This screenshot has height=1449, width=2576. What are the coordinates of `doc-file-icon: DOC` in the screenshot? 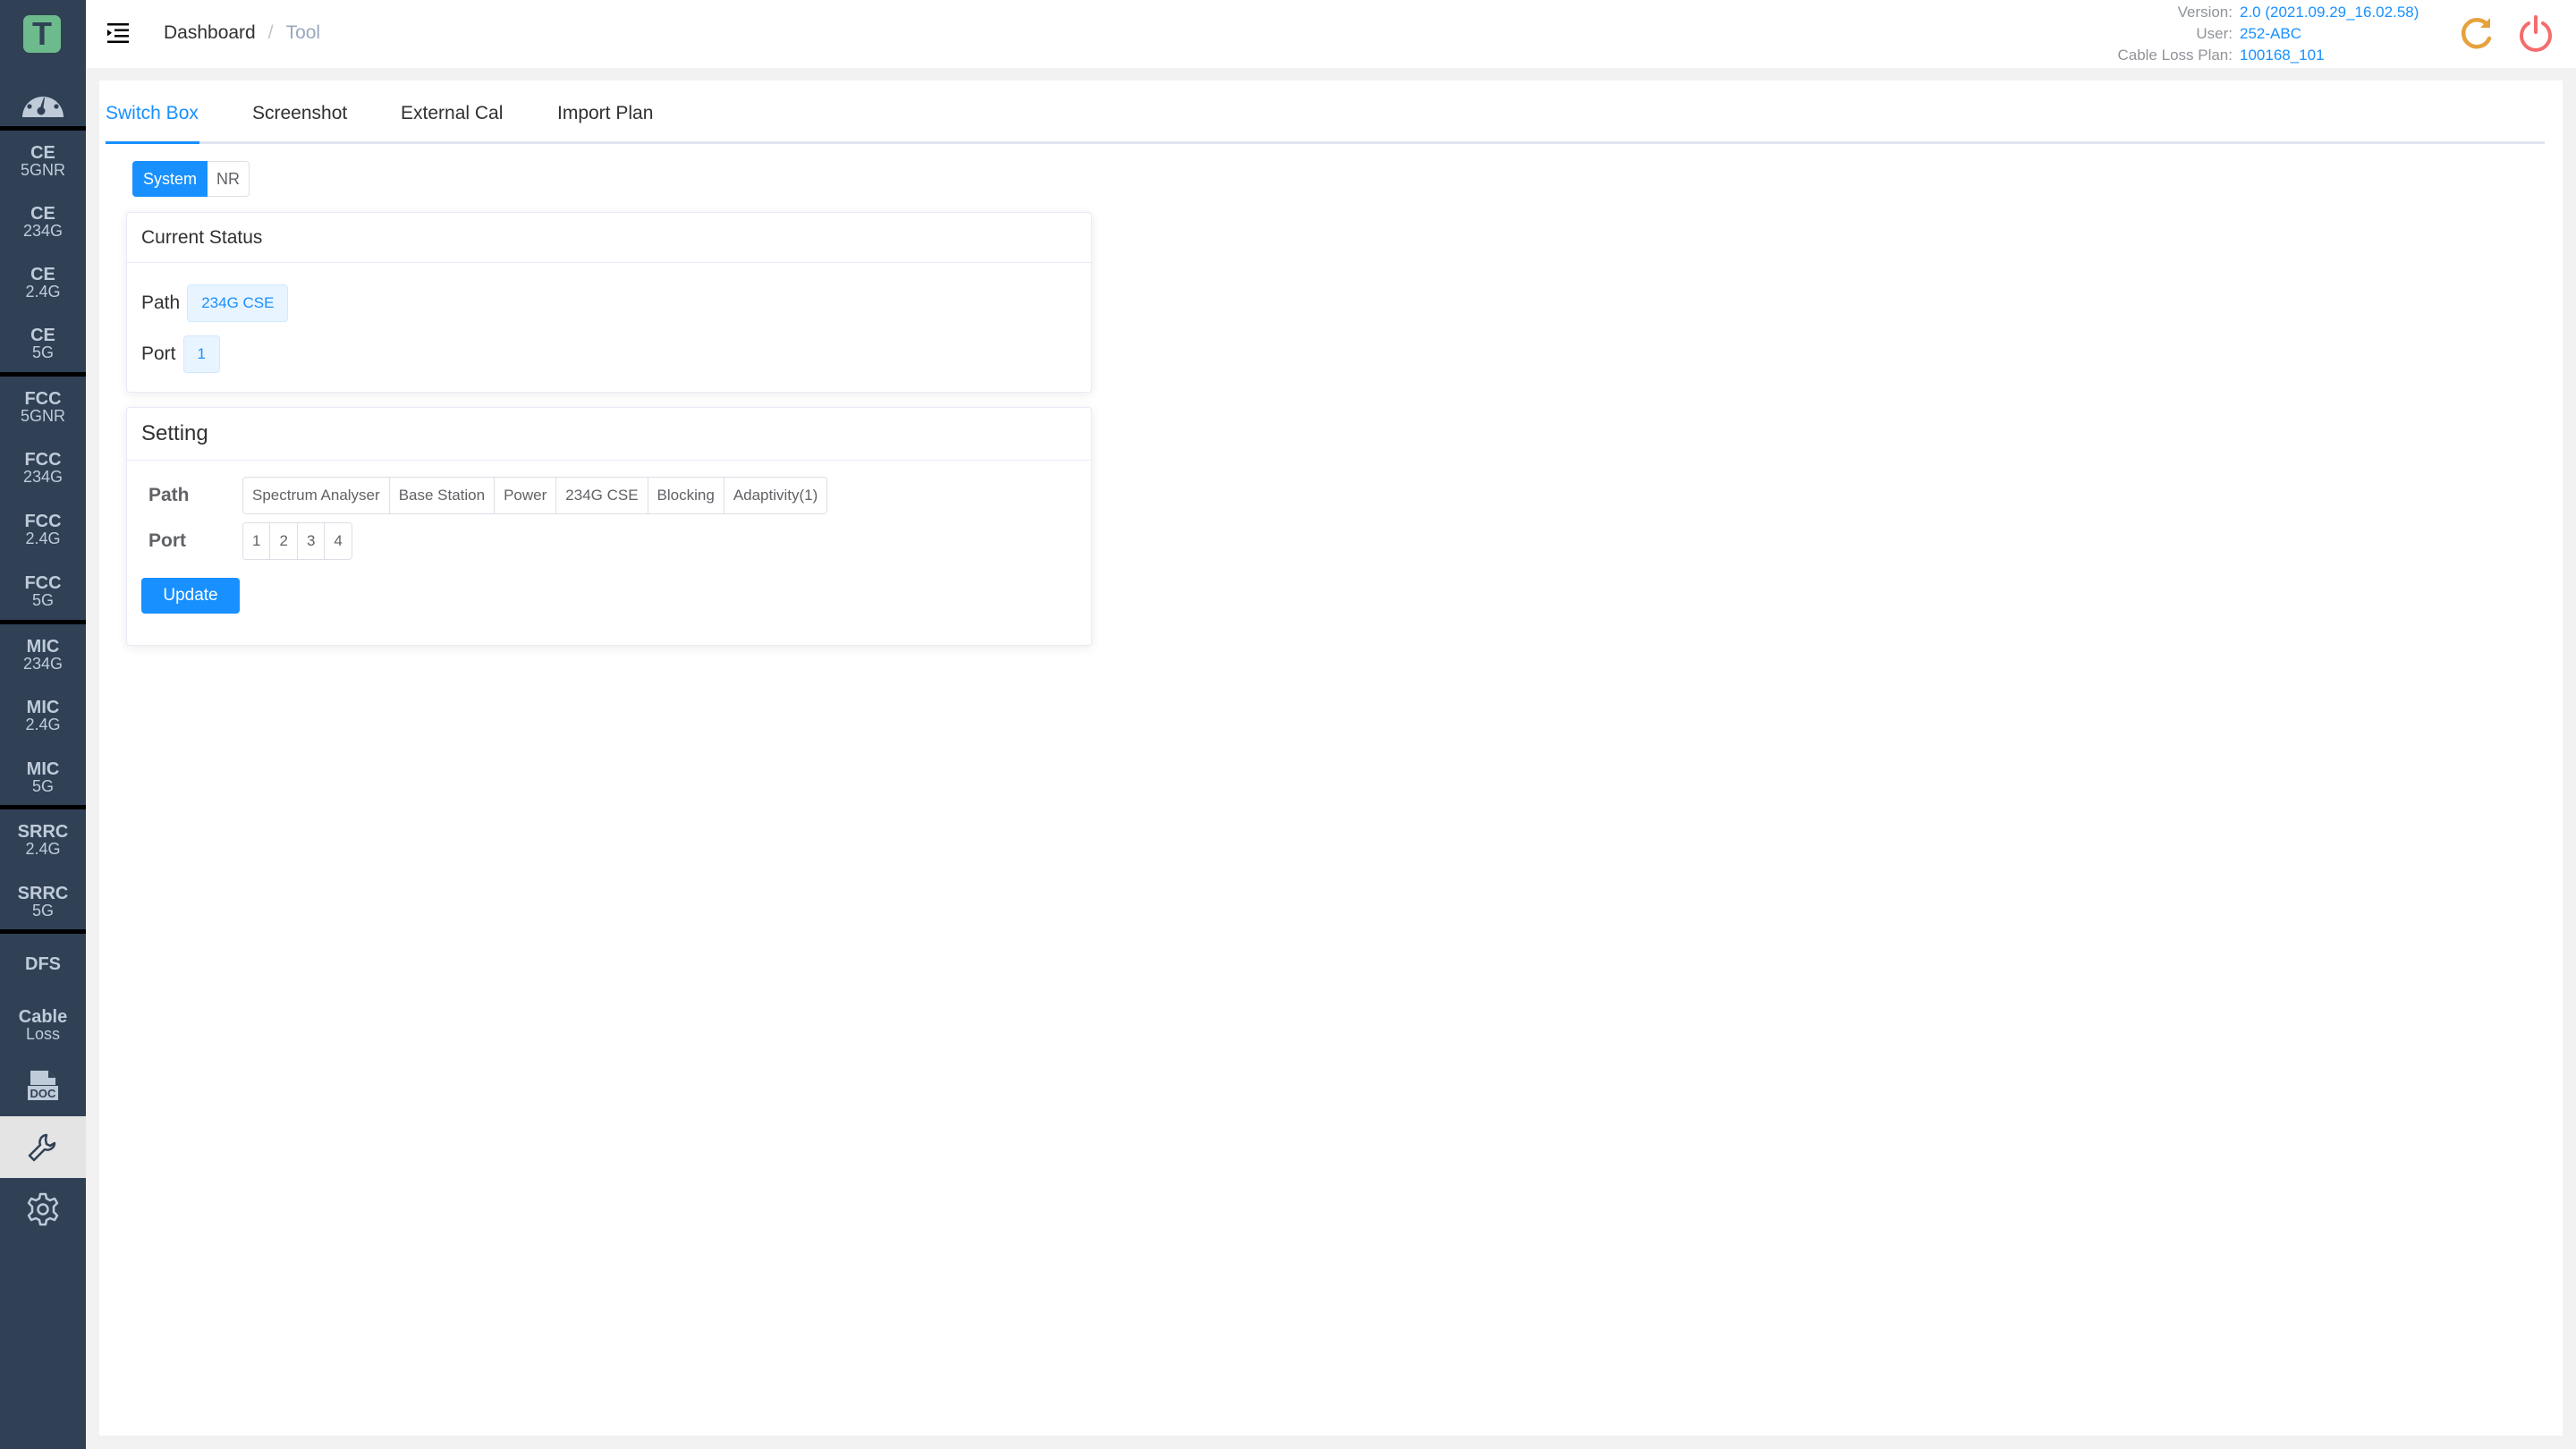 It's located at (43, 1085).